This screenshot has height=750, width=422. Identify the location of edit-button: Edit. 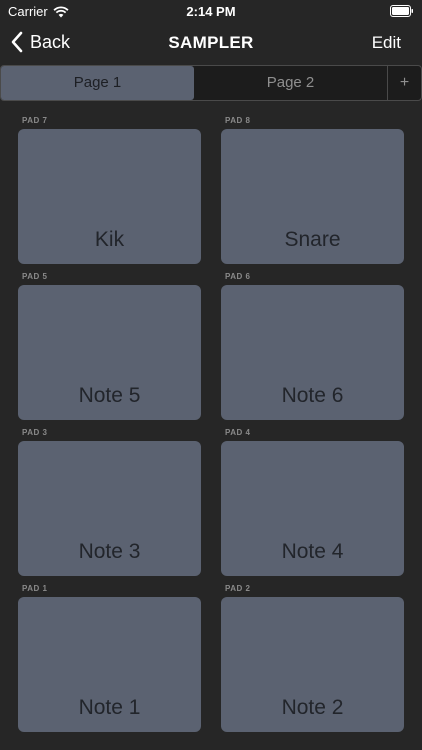
(386, 43).